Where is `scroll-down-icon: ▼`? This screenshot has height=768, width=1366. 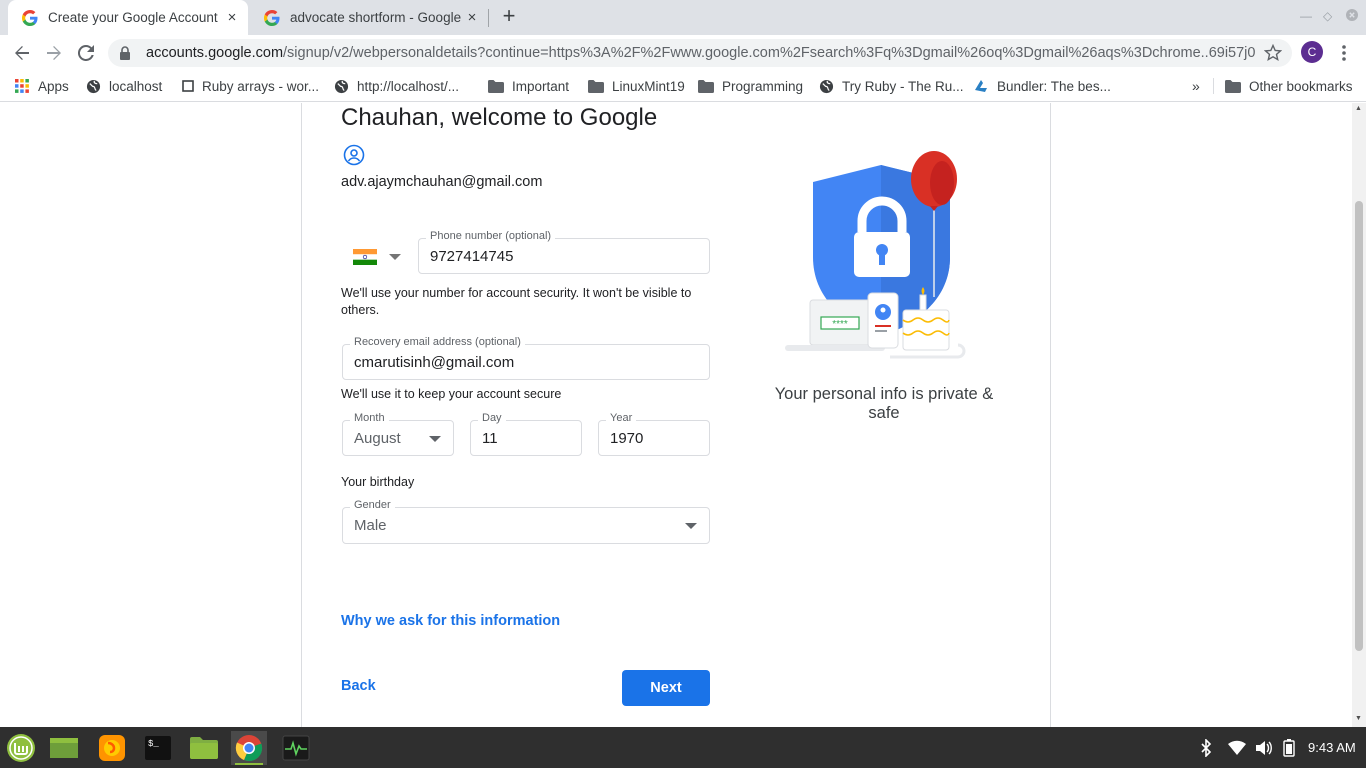 scroll-down-icon: ▼ is located at coordinates (1358, 718).